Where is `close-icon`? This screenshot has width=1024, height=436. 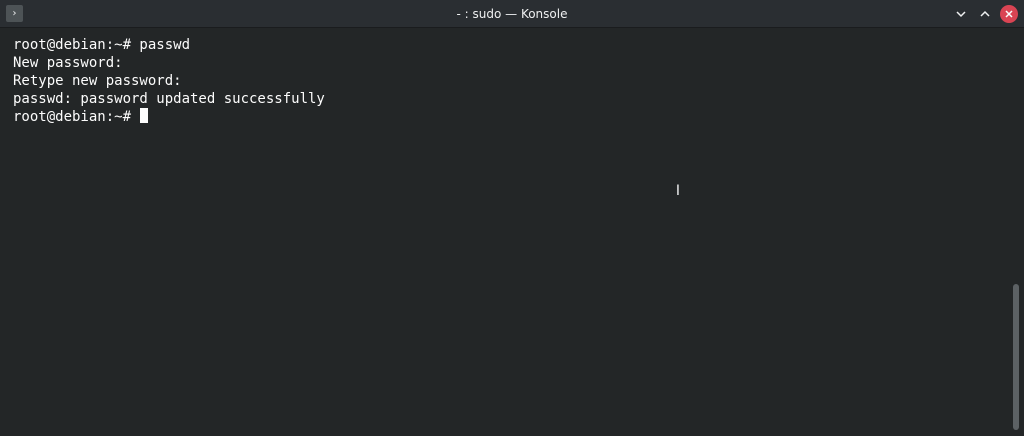
close-icon is located at coordinates (1009, 14).